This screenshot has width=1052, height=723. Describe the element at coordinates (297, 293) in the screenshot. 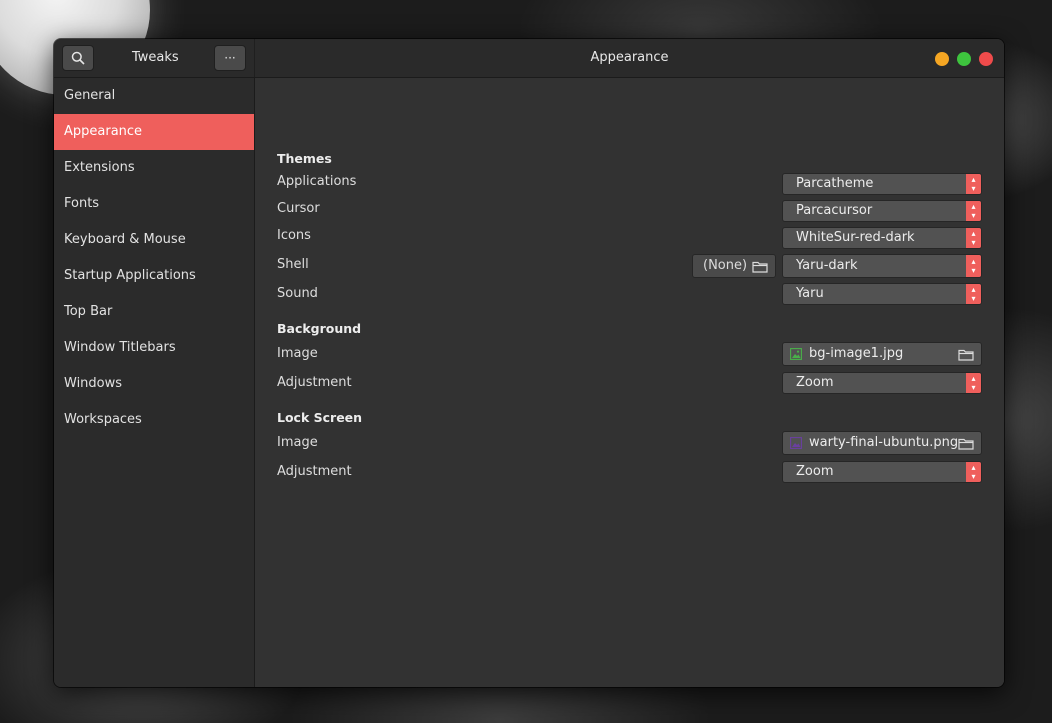

I see `sound-label: Sound` at that location.